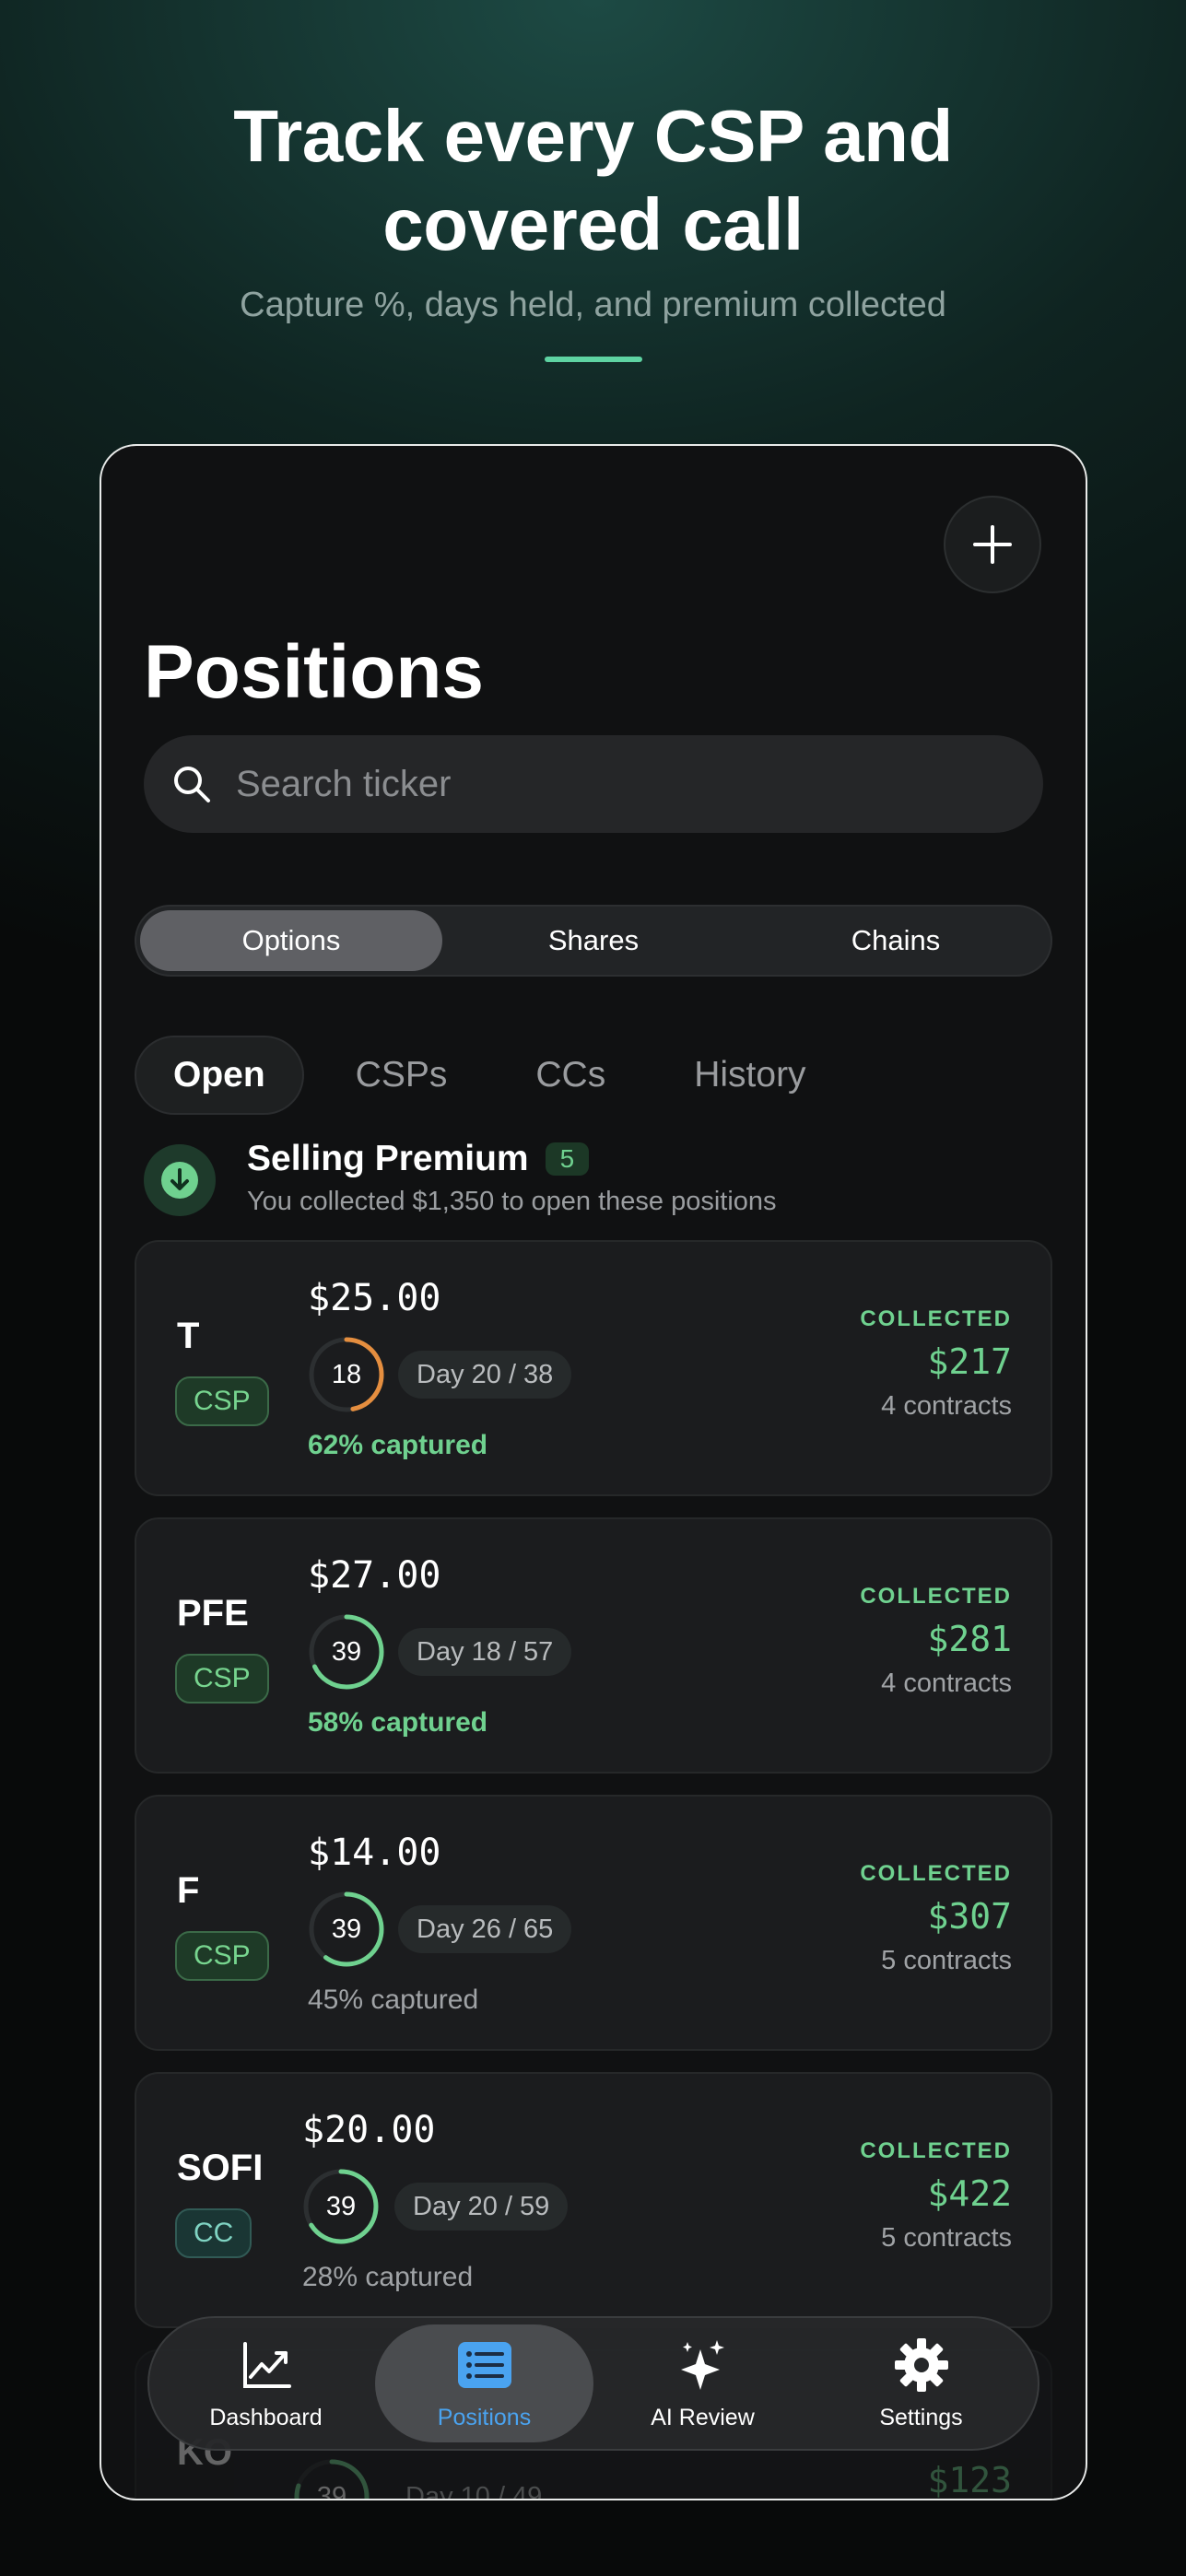  I want to click on day-progress: Day 20 / 38, so click(485, 1375).